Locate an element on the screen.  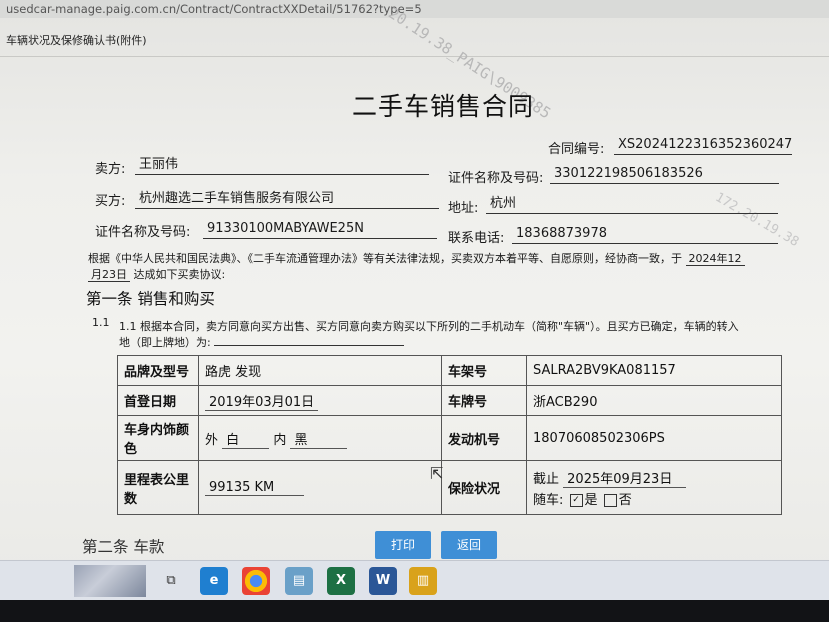
first-reg-cell: 2019年03月01日 is located at coordinates (320, 400).